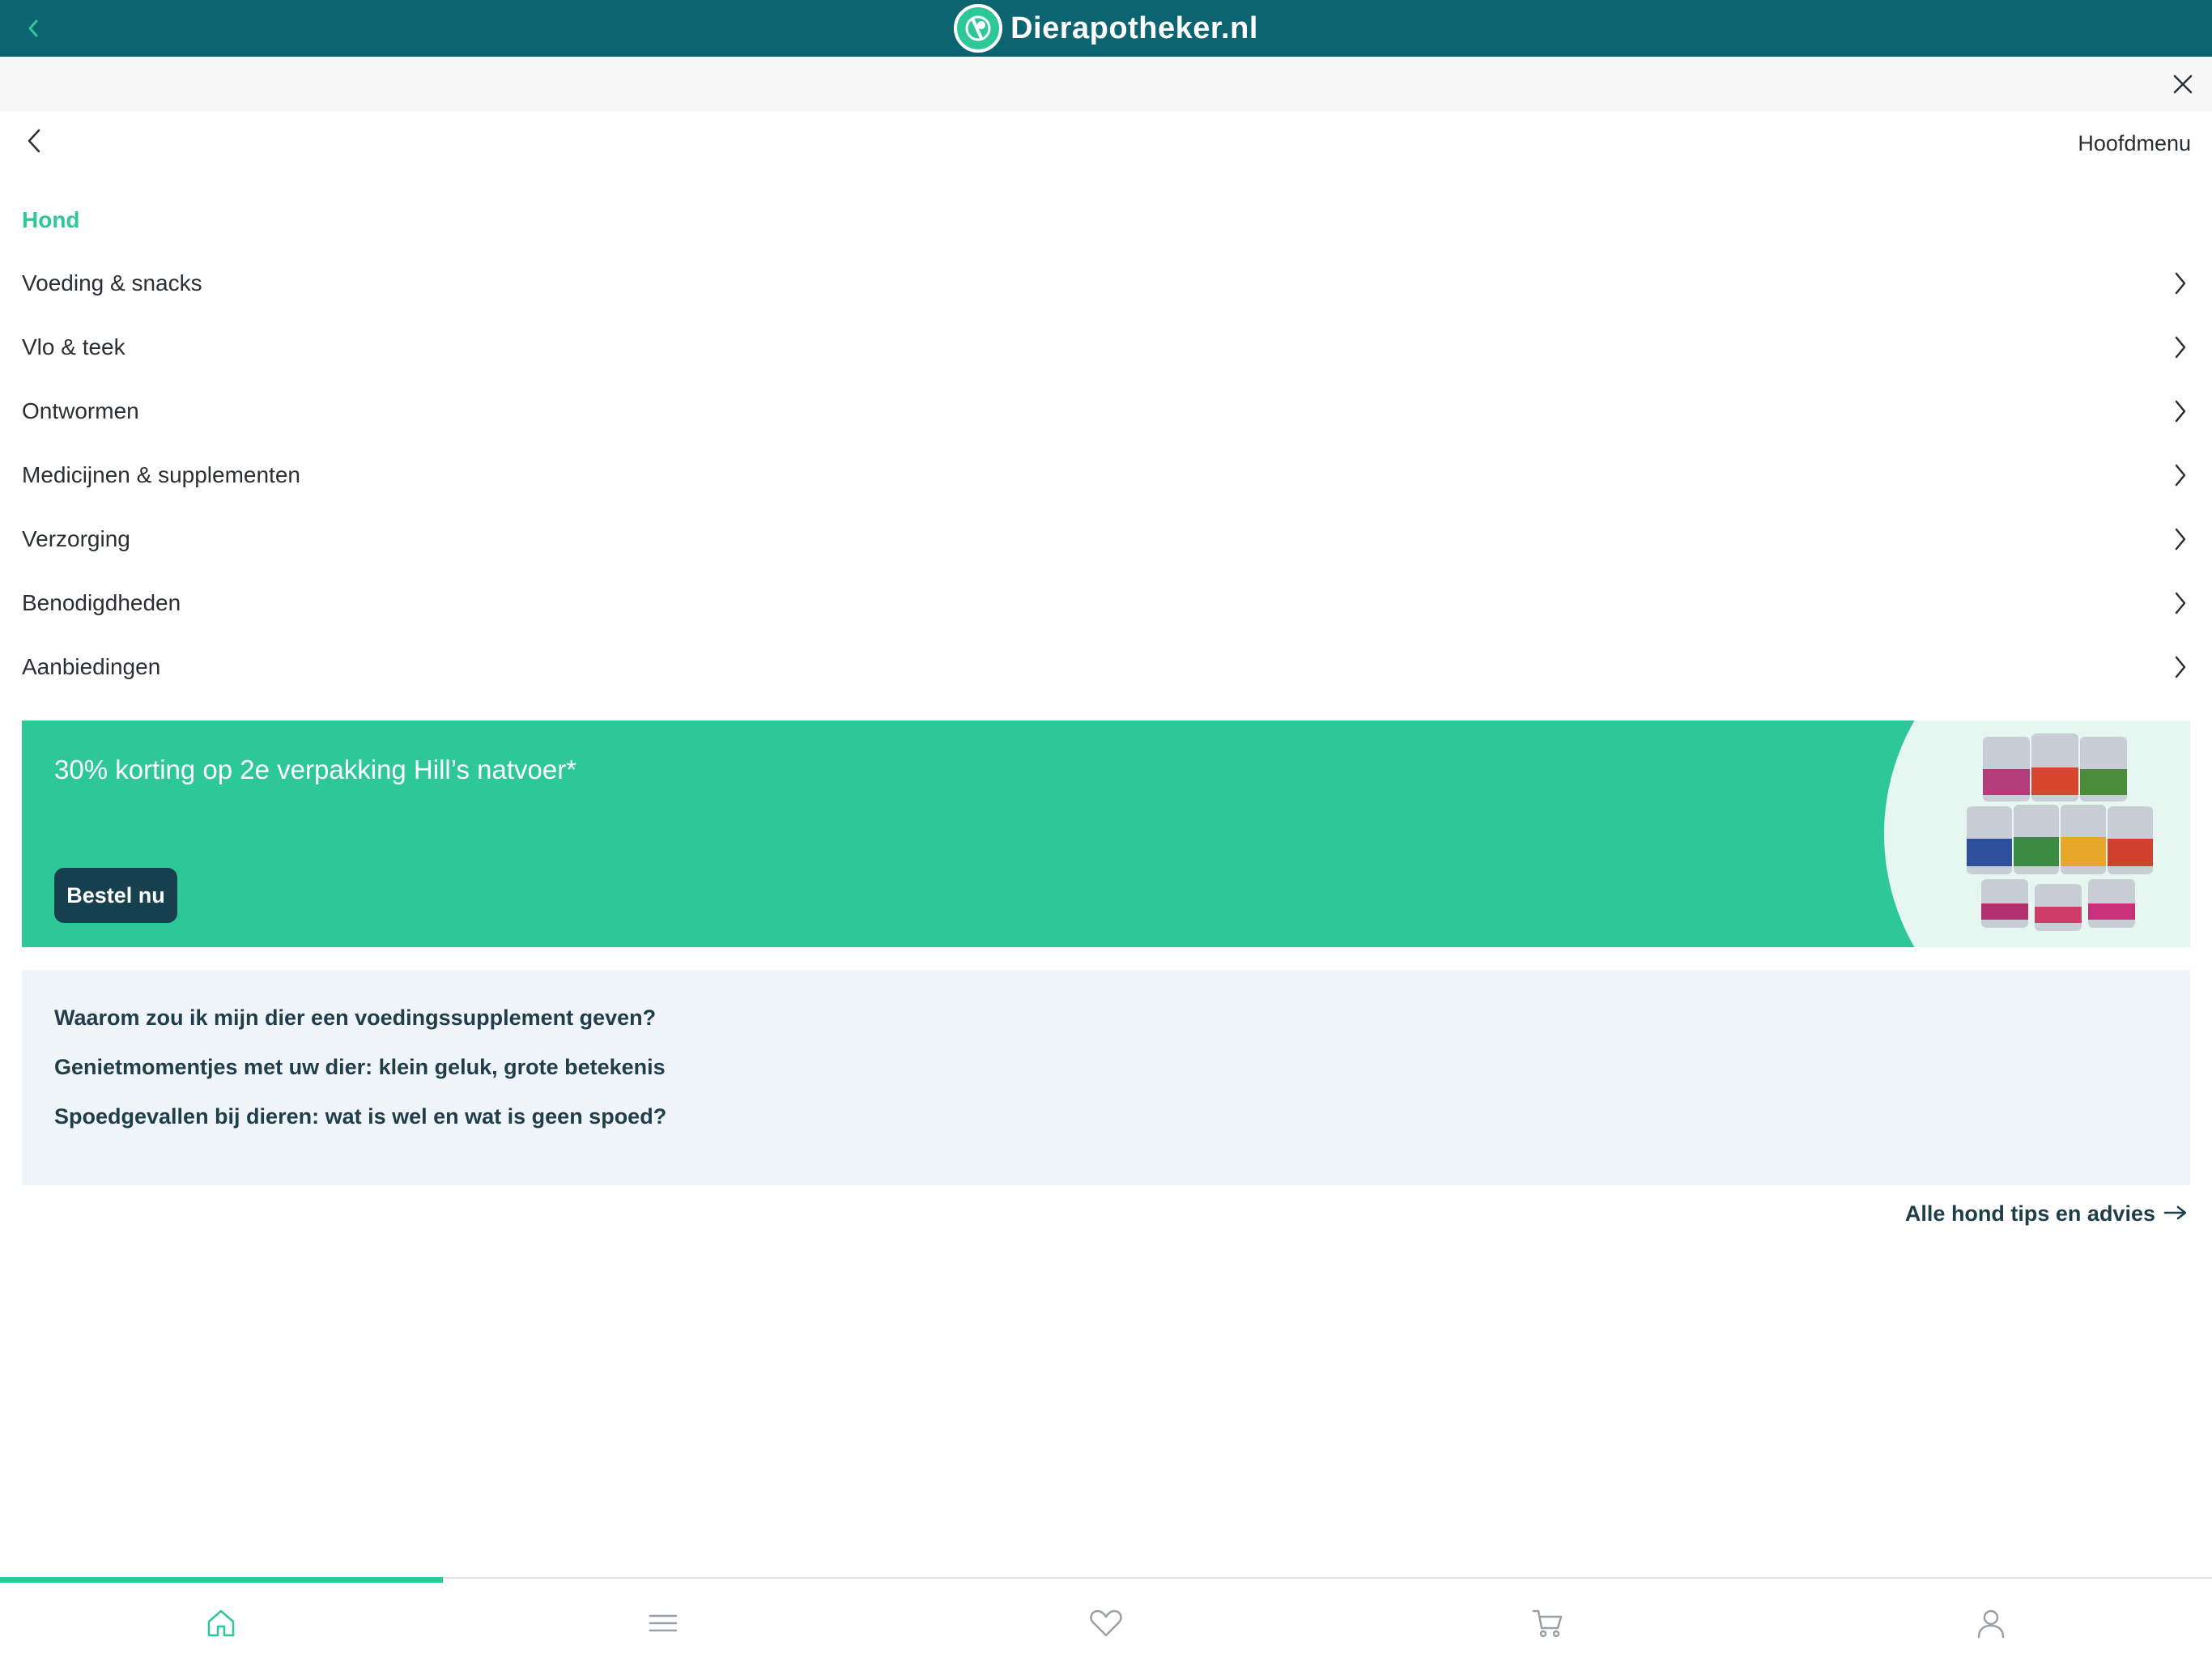  What do you see at coordinates (1106, 144) in the screenshot?
I see `menu-header: Hoofdmenu` at bounding box center [1106, 144].